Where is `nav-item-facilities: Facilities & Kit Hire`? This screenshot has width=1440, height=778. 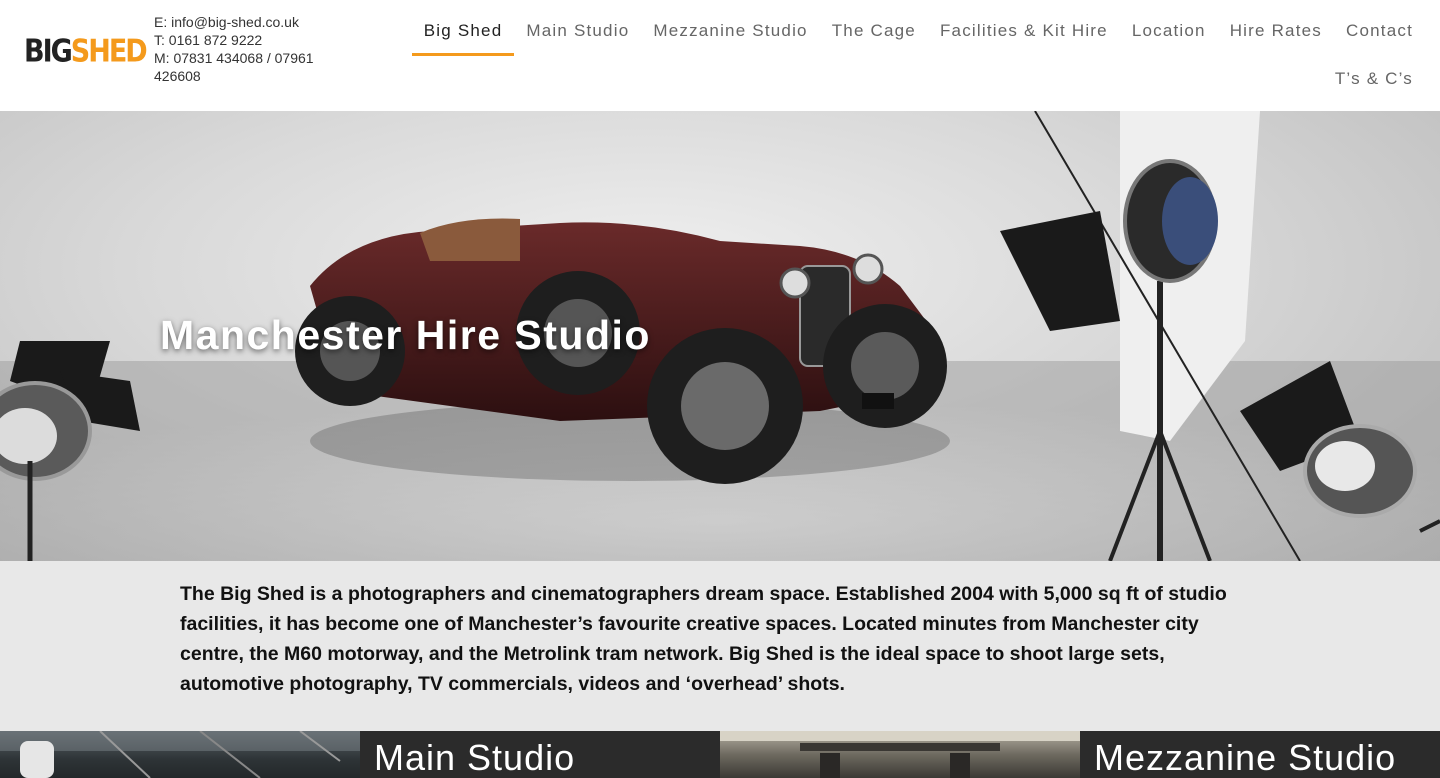 nav-item-facilities: Facilities & Kit Hire is located at coordinates (1024, 33).